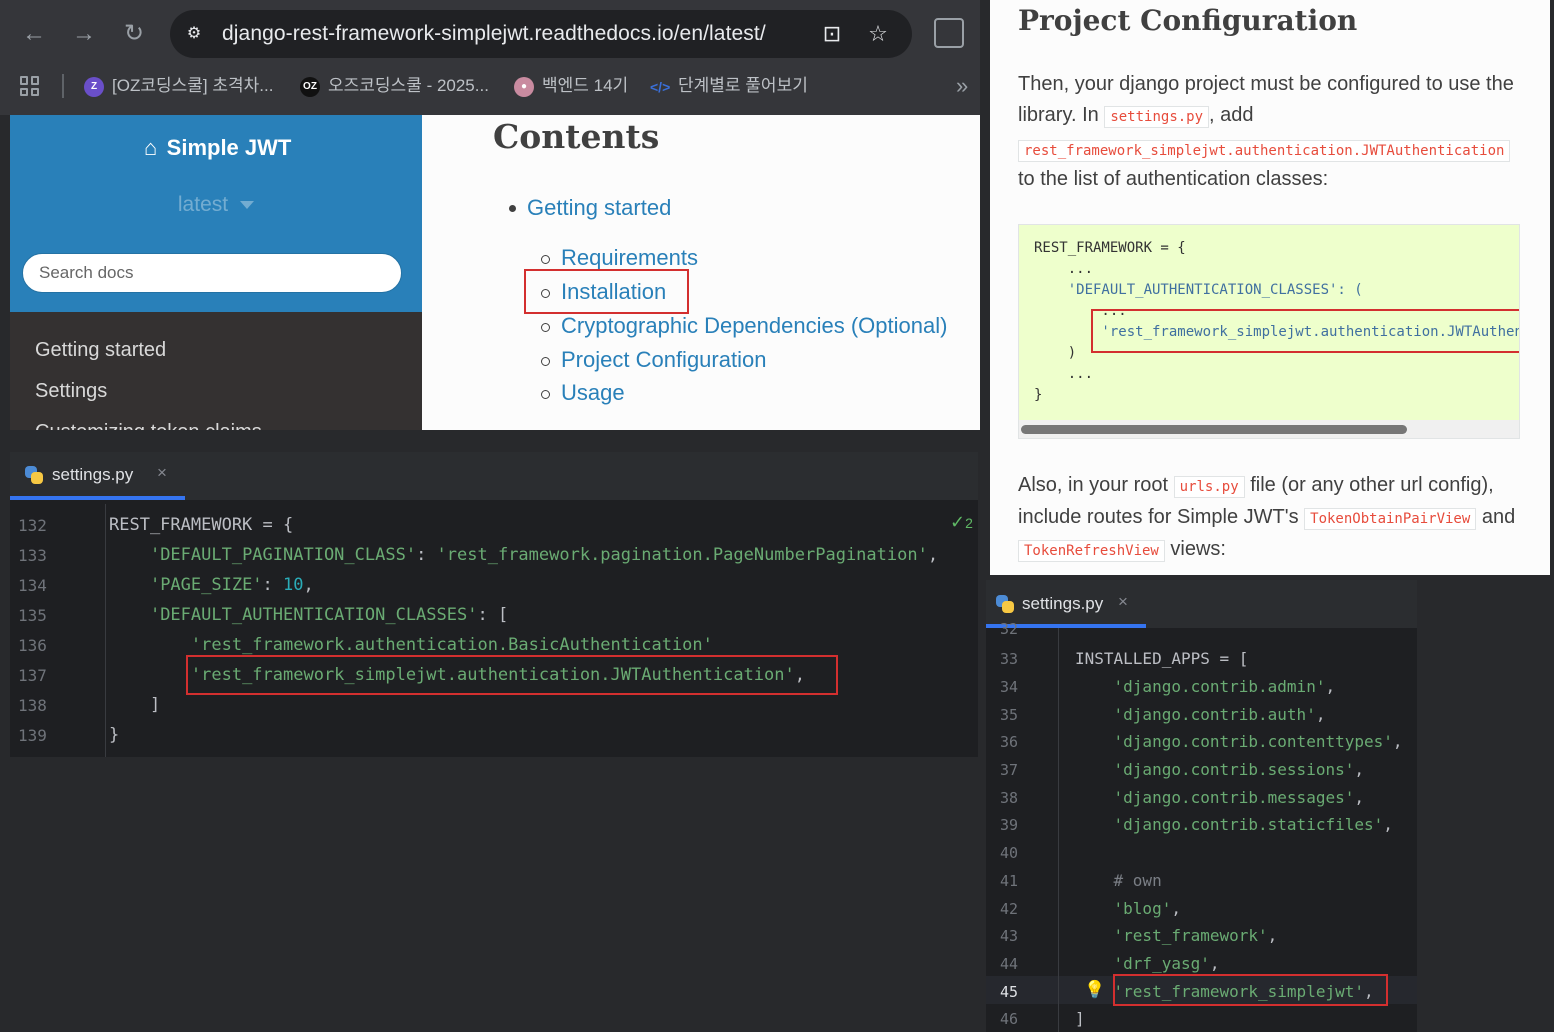 Image resolution: width=1554 pixels, height=1032 pixels. I want to click on code-block-line: REST_FRAMEWORK = {, so click(1110, 248).